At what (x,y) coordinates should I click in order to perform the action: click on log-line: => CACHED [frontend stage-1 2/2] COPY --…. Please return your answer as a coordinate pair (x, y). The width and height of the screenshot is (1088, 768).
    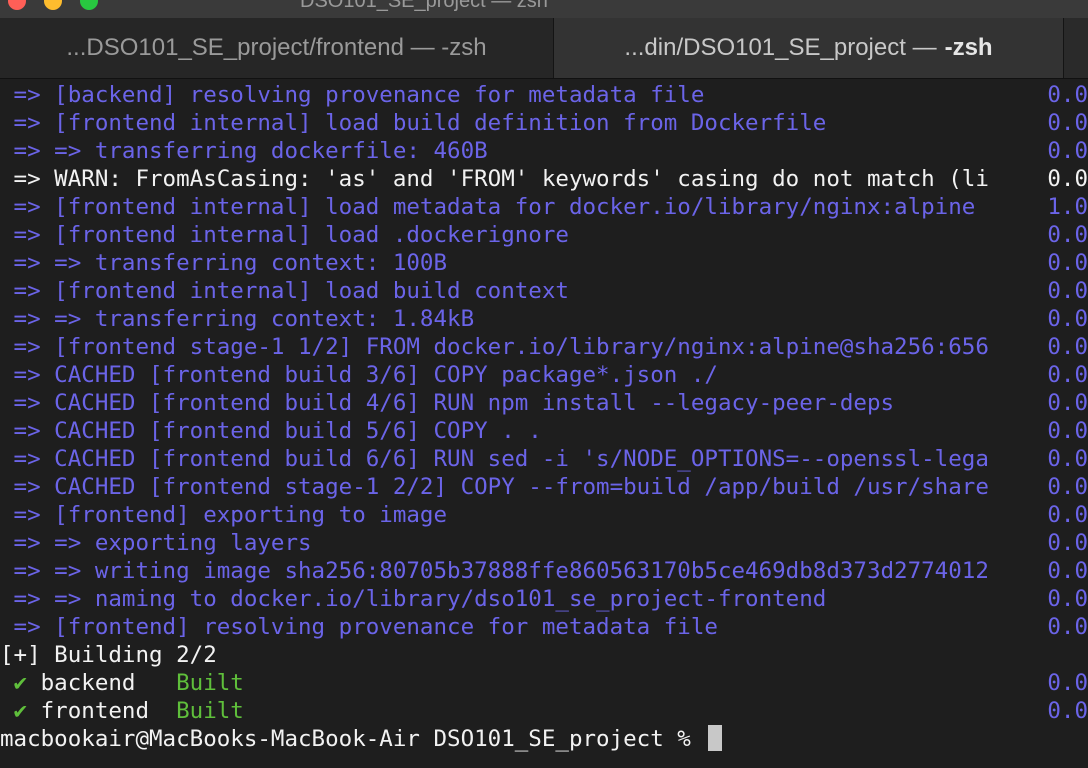
    Looking at the image, I should click on (544, 487).